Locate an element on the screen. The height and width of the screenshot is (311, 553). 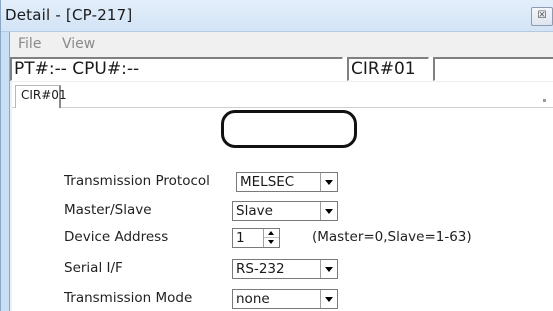
master-slave-value: Slave is located at coordinates (254, 211).